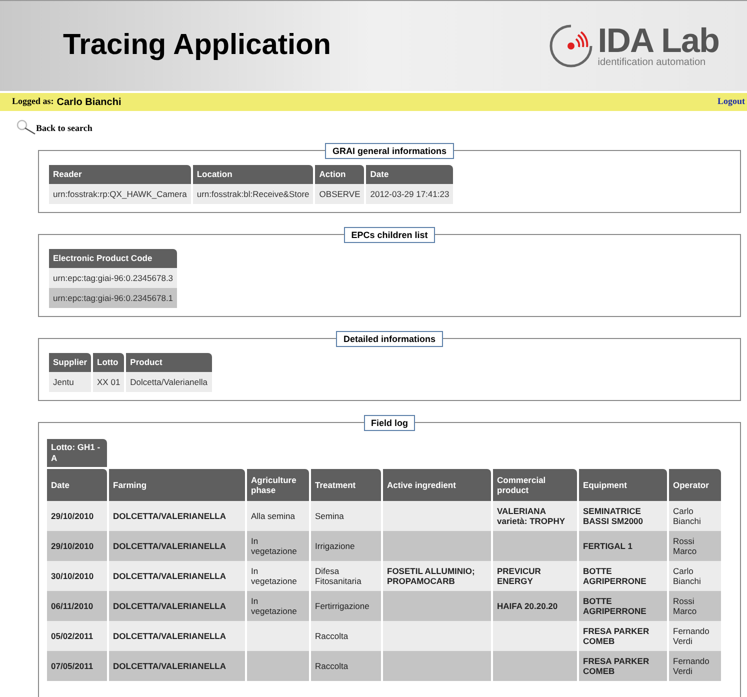 This screenshot has width=747, height=697. Describe the element at coordinates (253, 194) in the screenshot. I see `table-cell: urn:fosstrak:bl:Receive&Store` at that location.